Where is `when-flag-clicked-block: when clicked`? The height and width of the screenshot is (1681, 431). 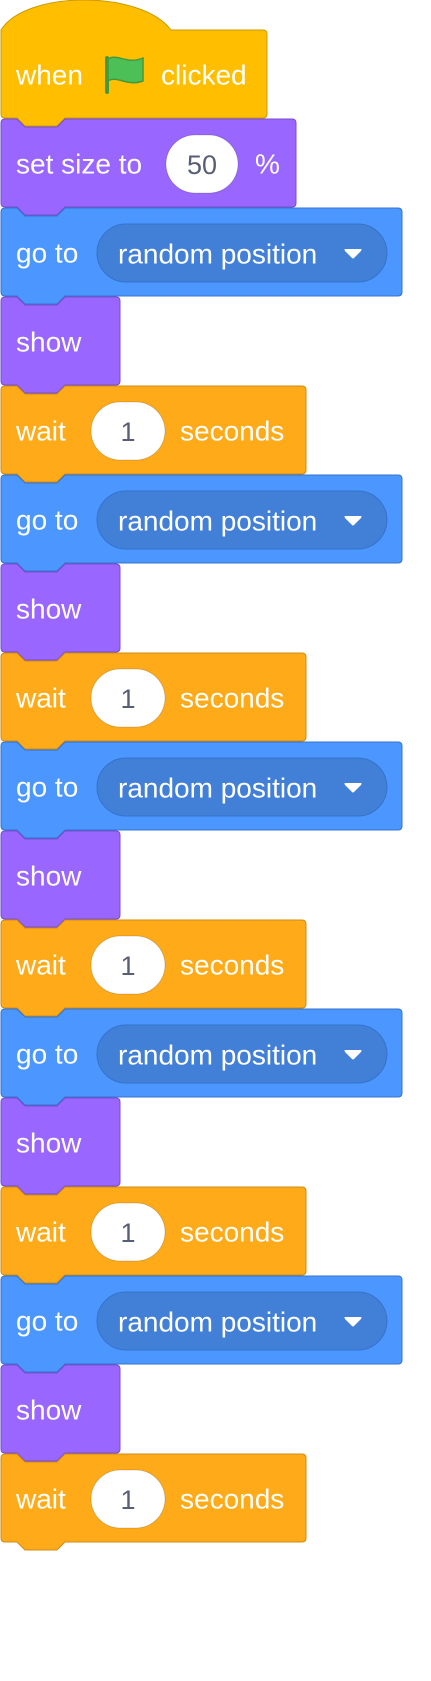 when-flag-clicked-block: when clicked is located at coordinates (134, 64).